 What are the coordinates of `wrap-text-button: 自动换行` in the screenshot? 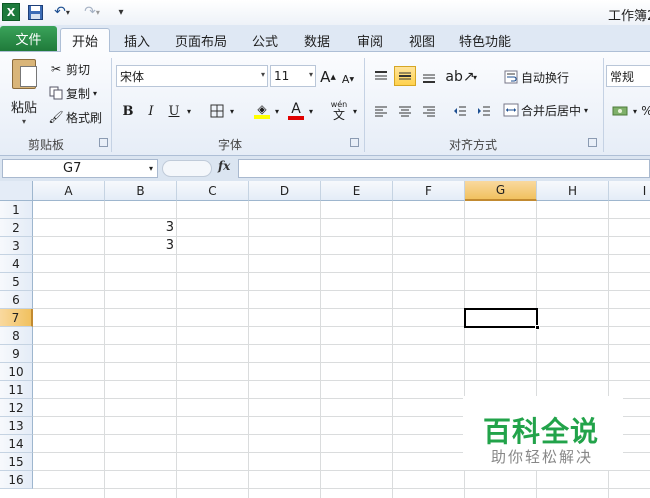 It's located at (536, 77).